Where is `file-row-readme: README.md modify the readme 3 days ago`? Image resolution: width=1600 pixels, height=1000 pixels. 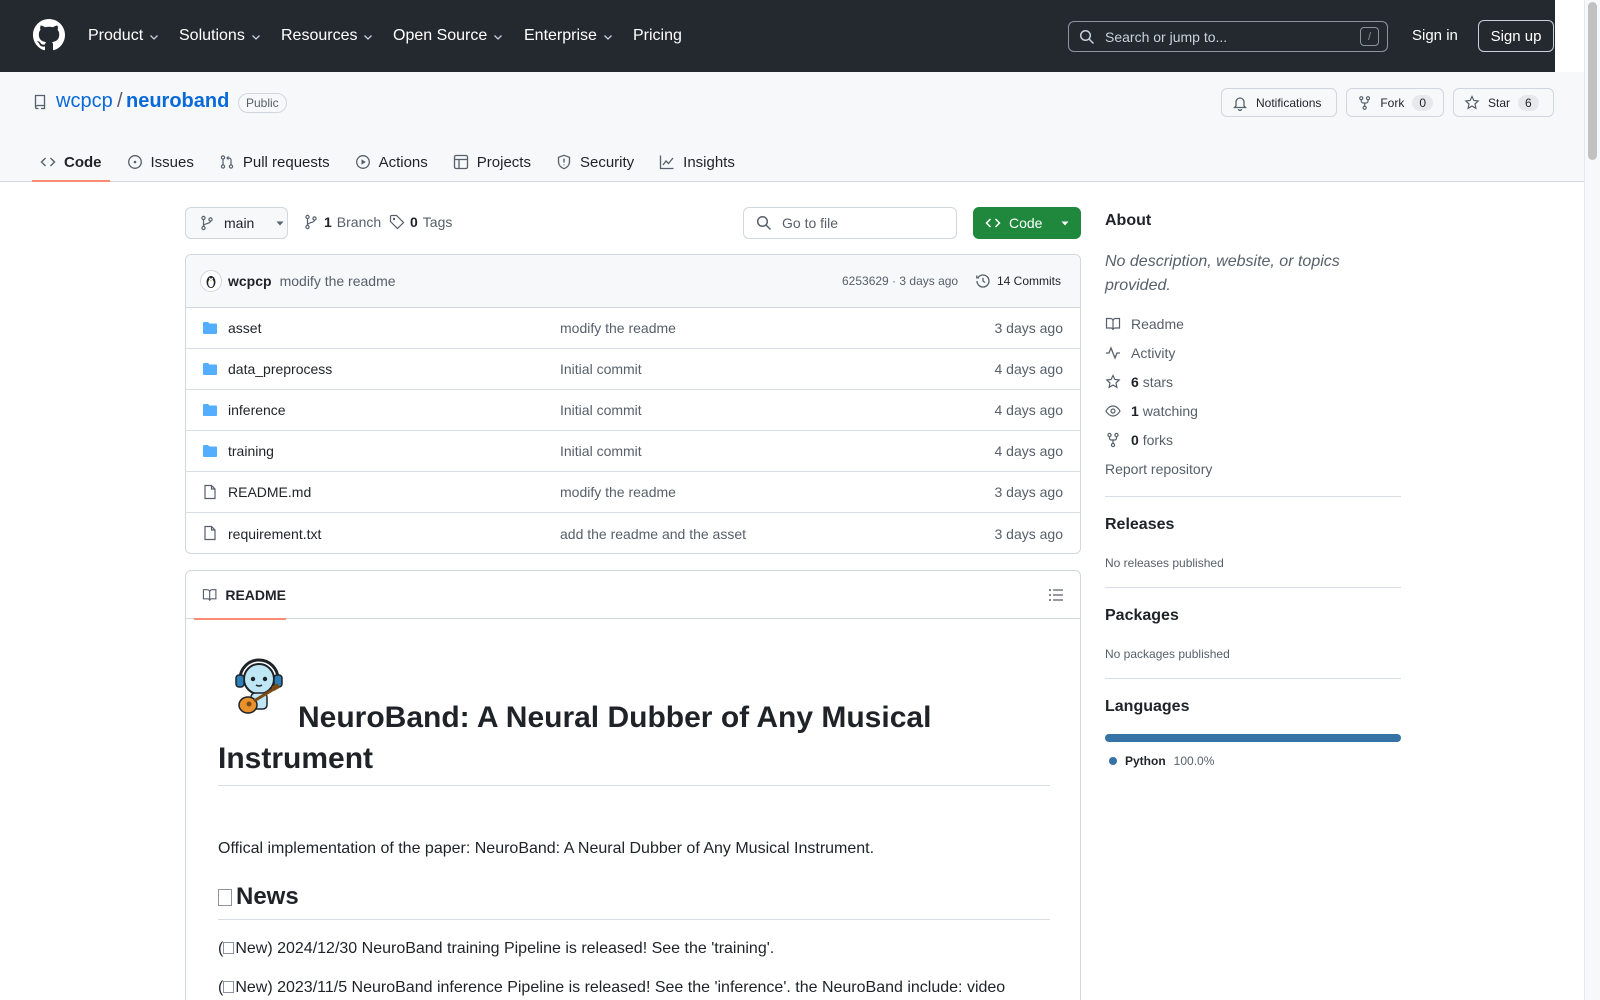
file-row-readme: README.md modify the readme 3 days ago is located at coordinates (633, 492).